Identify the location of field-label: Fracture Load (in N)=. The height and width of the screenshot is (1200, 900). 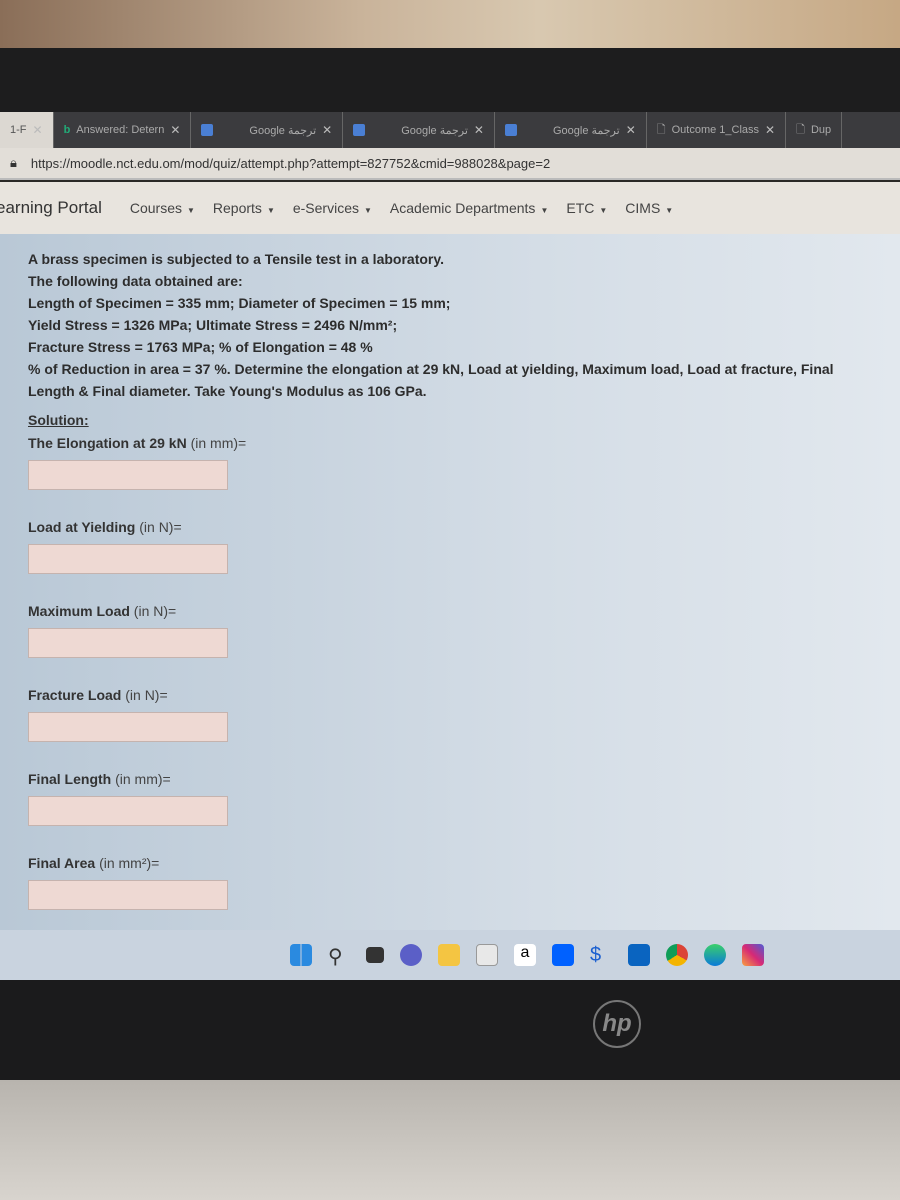
(98, 695).